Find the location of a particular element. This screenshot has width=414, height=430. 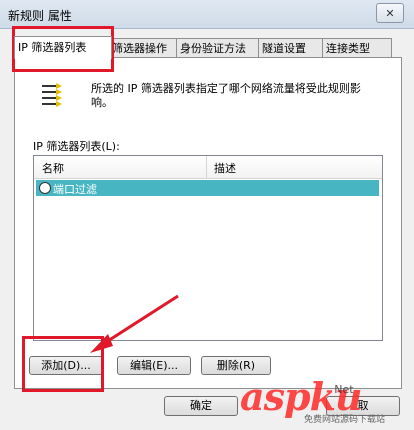

rule-description: 所选的 IP 筛选器列表指定了哪个网络流量将受此规则影响。 is located at coordinates (226, 95).